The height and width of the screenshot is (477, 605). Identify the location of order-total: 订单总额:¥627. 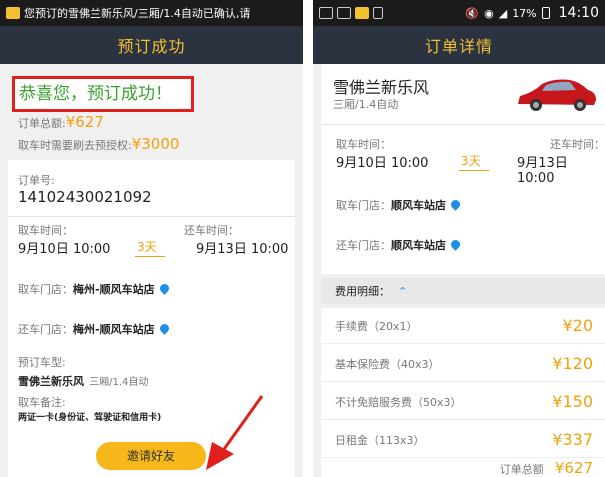
(61, 121).